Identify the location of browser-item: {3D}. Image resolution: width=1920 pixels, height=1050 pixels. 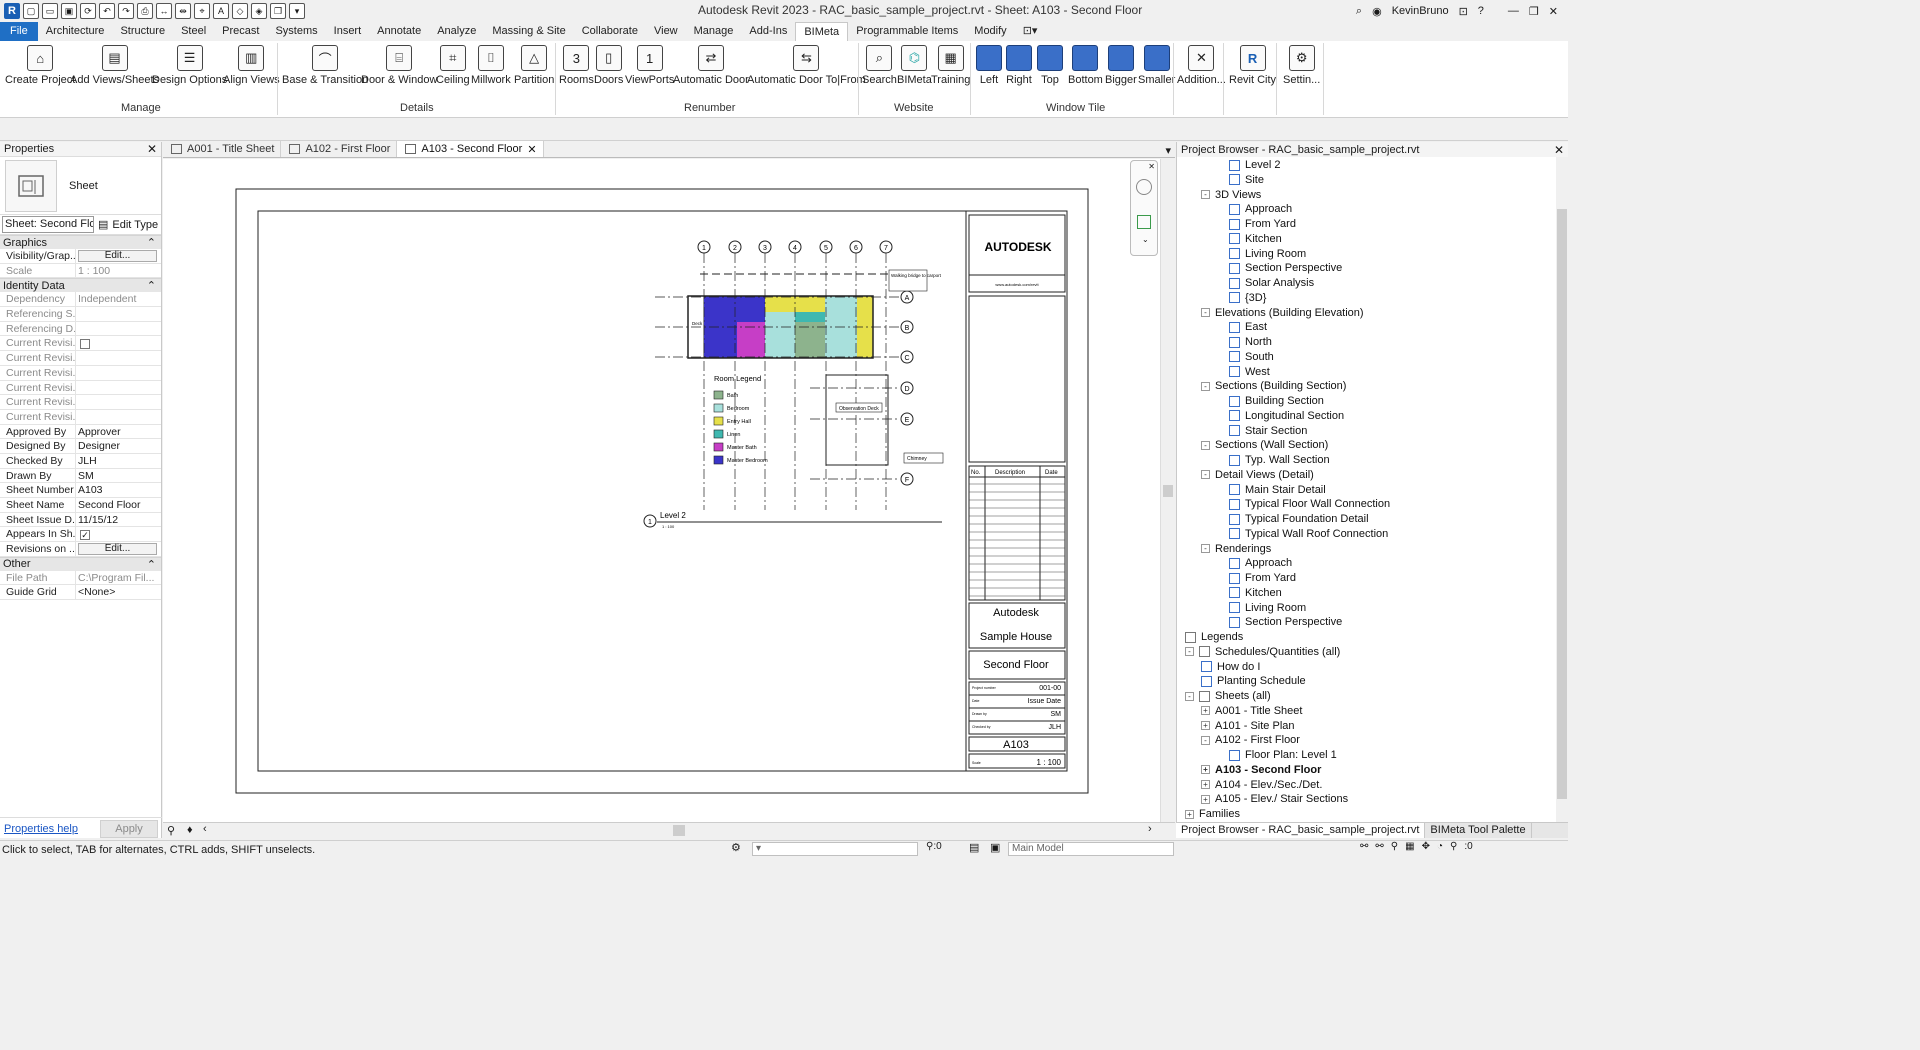
(1247, 298).